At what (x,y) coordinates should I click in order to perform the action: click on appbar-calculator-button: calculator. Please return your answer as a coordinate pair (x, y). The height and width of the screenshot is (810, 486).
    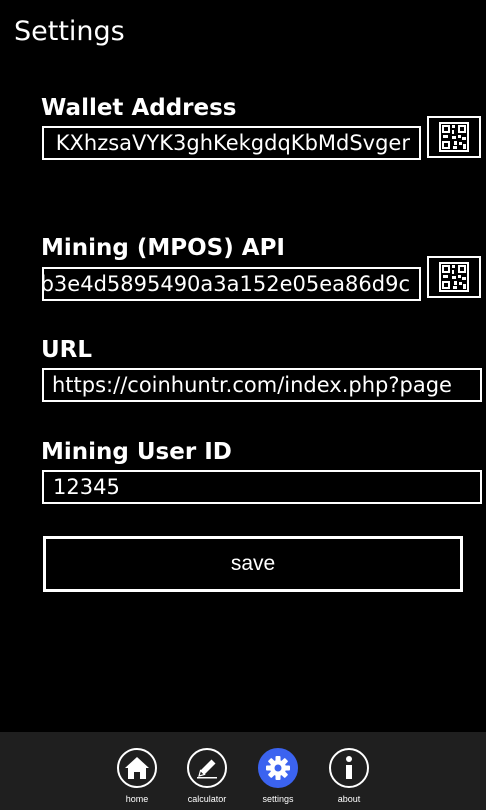
    Looking at the image, I should click on (207, 776).